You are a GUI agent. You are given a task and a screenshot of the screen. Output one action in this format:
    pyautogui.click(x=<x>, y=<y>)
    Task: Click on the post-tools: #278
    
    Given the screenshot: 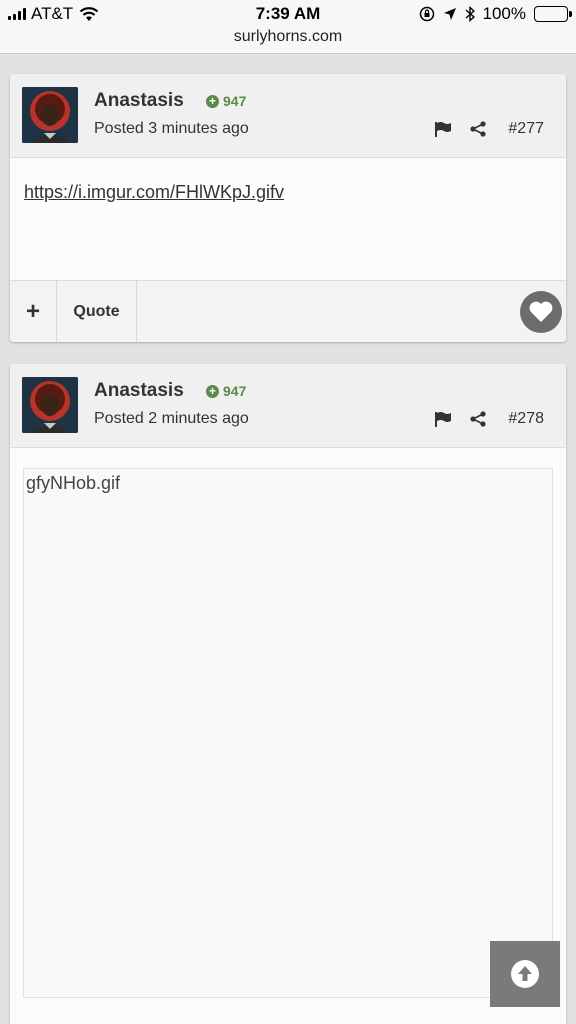 What is the action you would take?
    pyautogui.click(x=489, y=419)
    